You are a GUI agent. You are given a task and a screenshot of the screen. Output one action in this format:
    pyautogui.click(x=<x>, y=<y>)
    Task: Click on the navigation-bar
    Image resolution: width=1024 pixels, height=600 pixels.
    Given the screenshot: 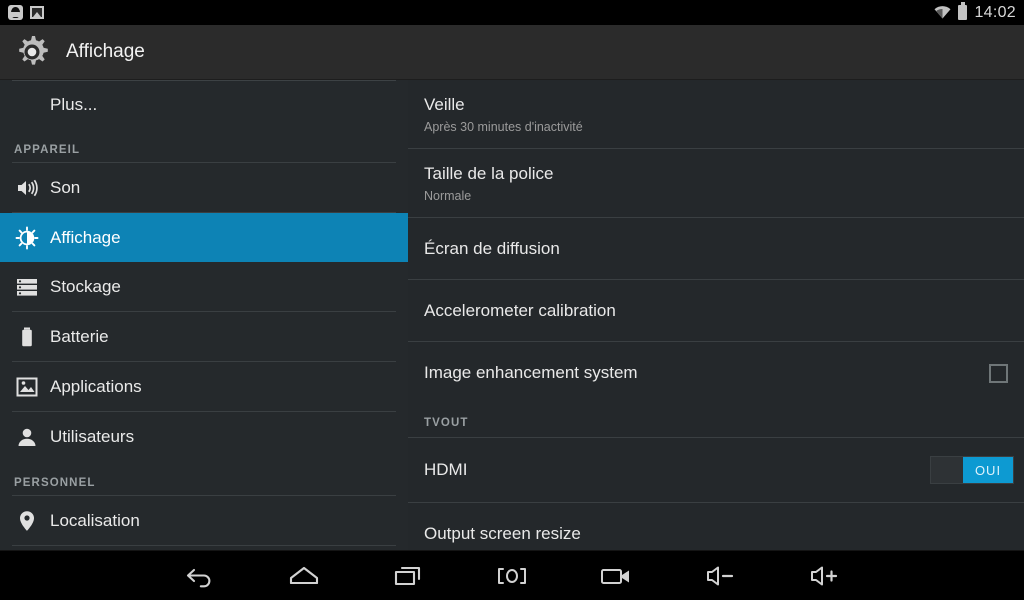 What is the action you would take?
    pyautogui.click(x=512, y=575)
    